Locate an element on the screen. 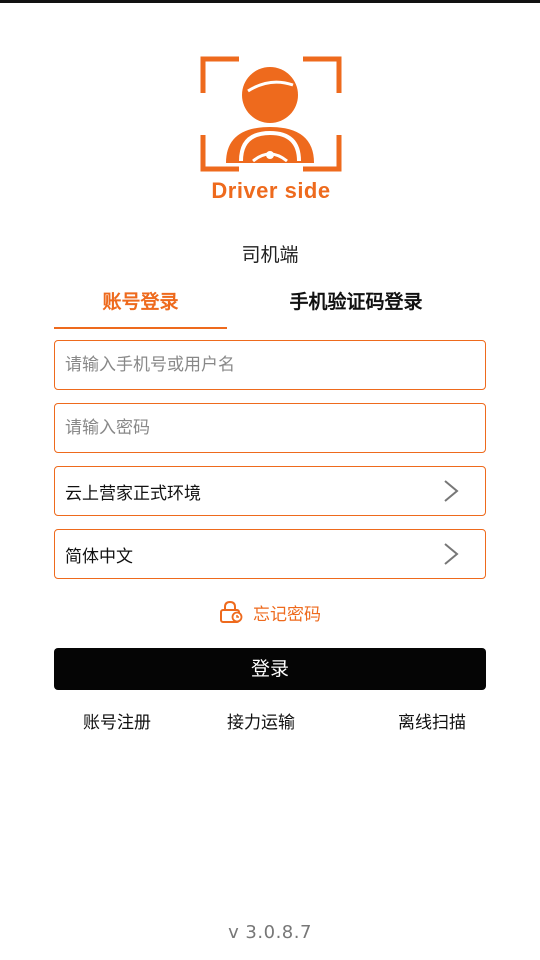 The width and height of the screenshot is (540, 960). forgot-password-link: 忘记密码 is located at coordinates (270, 612).